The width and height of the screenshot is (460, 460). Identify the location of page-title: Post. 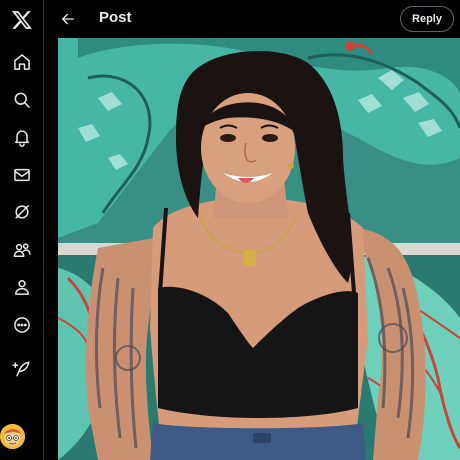
(115, 17).